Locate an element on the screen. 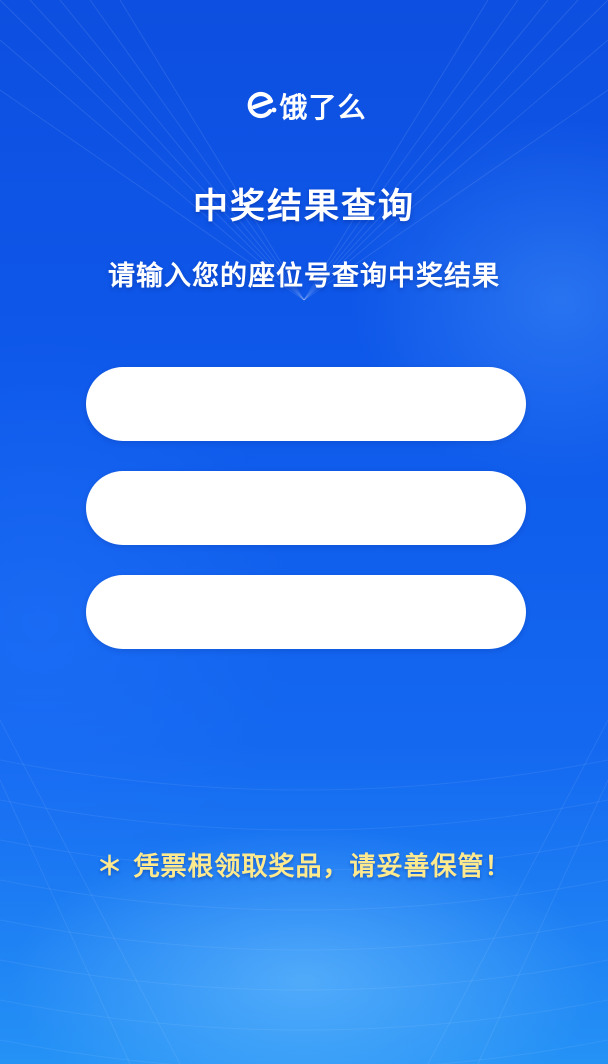 This screenshot has height=1064, width=608. brand-name: 饿了么 is located at coordinates (323, 107).